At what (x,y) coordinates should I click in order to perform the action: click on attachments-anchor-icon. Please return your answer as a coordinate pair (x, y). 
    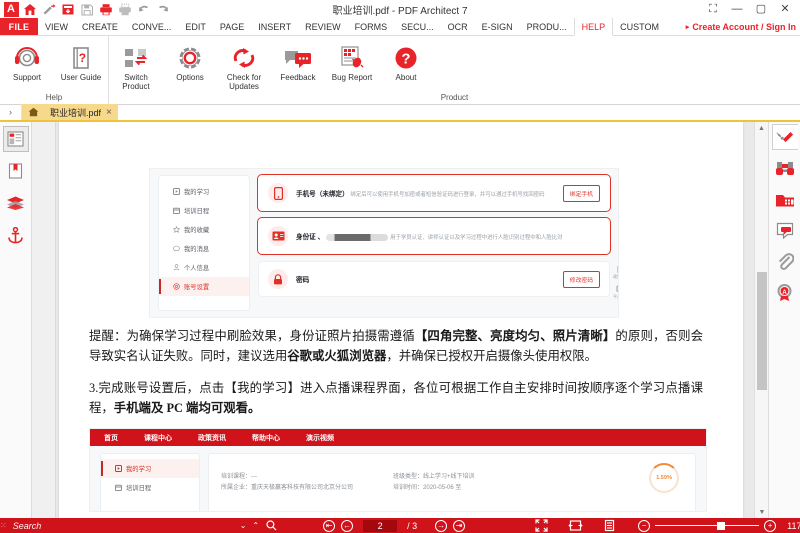
    Looking at the image, I should click on (16, 235).